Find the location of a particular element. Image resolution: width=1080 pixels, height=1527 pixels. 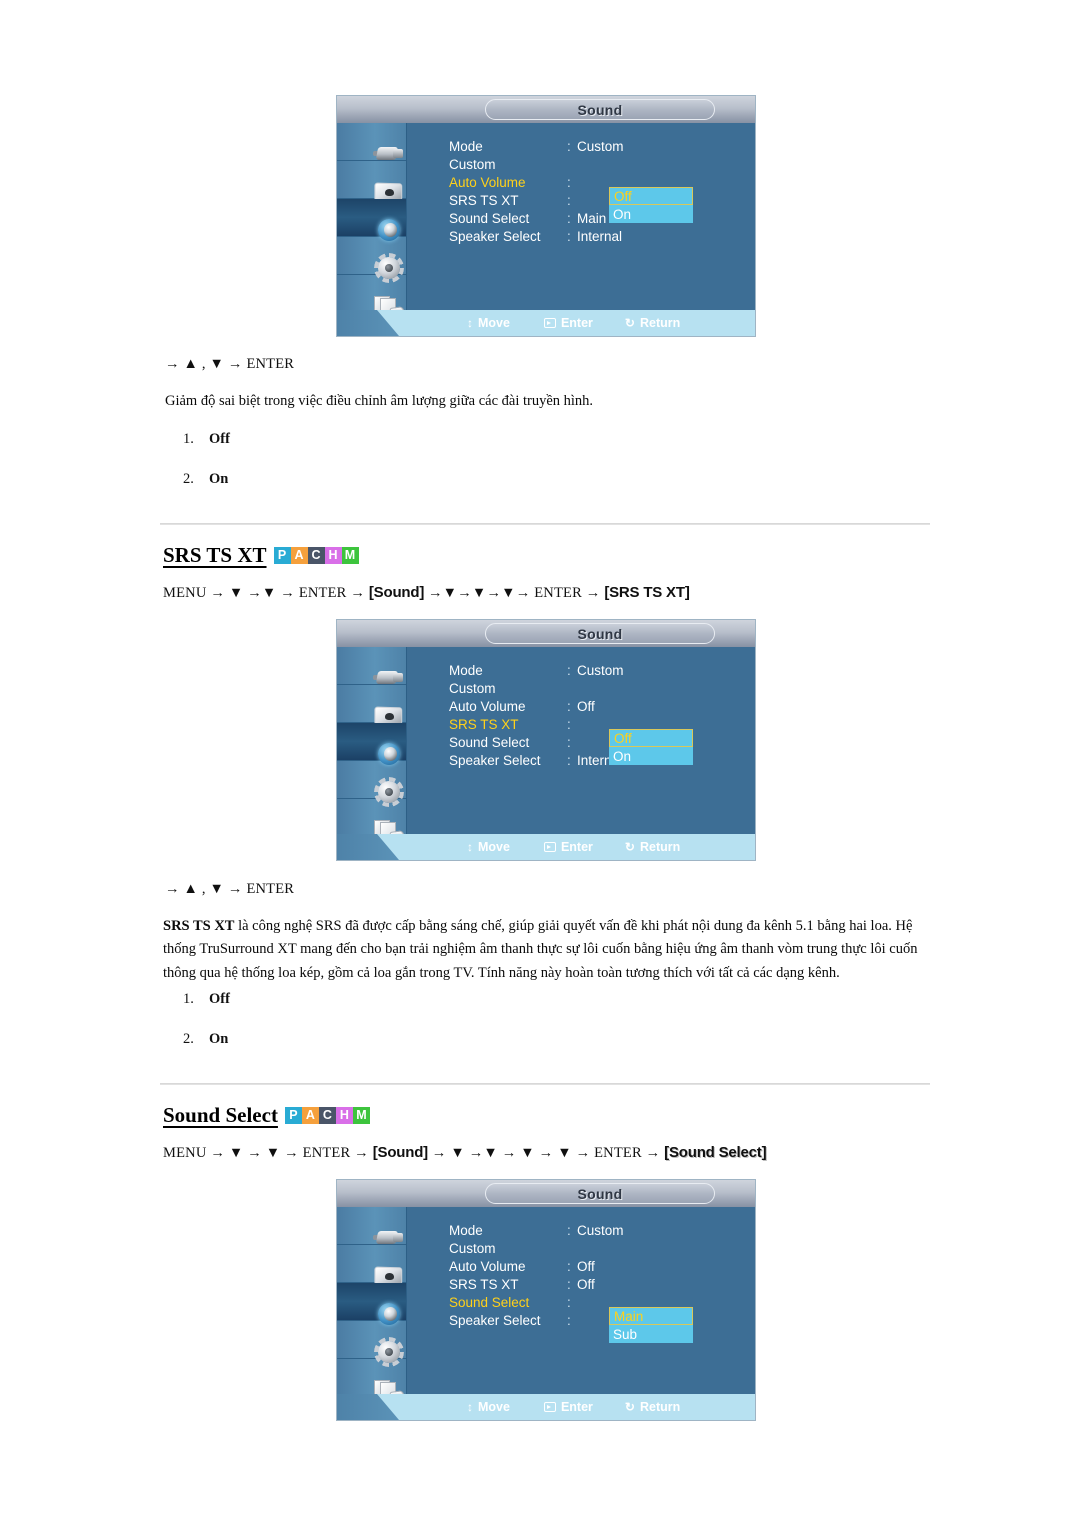

osd-row-value: Main is located at coordinates (592, 218).